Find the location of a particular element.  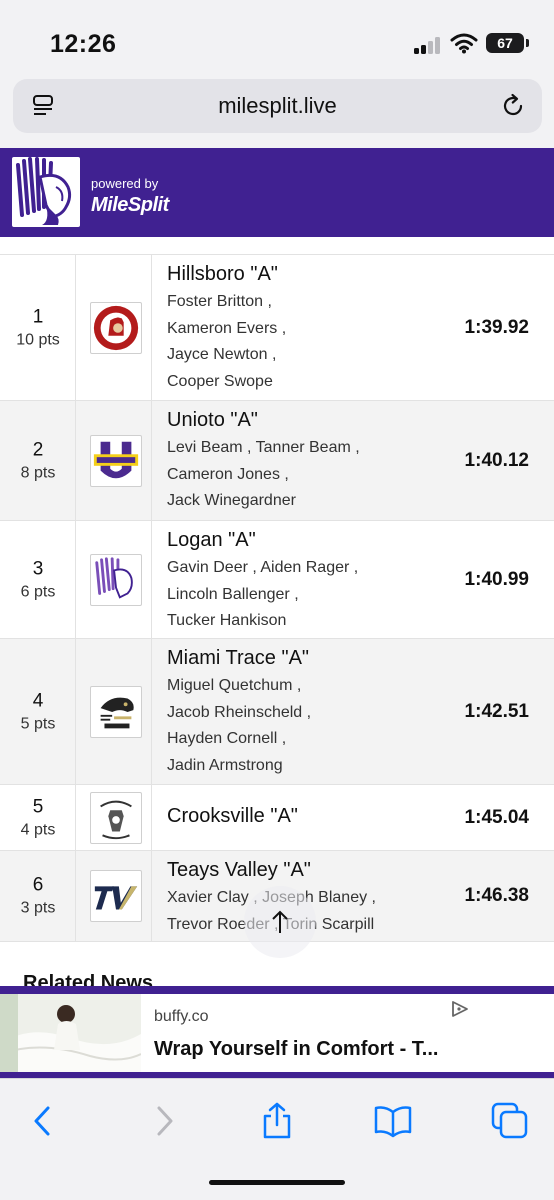

ad-domain: buffy.co is located at coordinates (181, 1017).